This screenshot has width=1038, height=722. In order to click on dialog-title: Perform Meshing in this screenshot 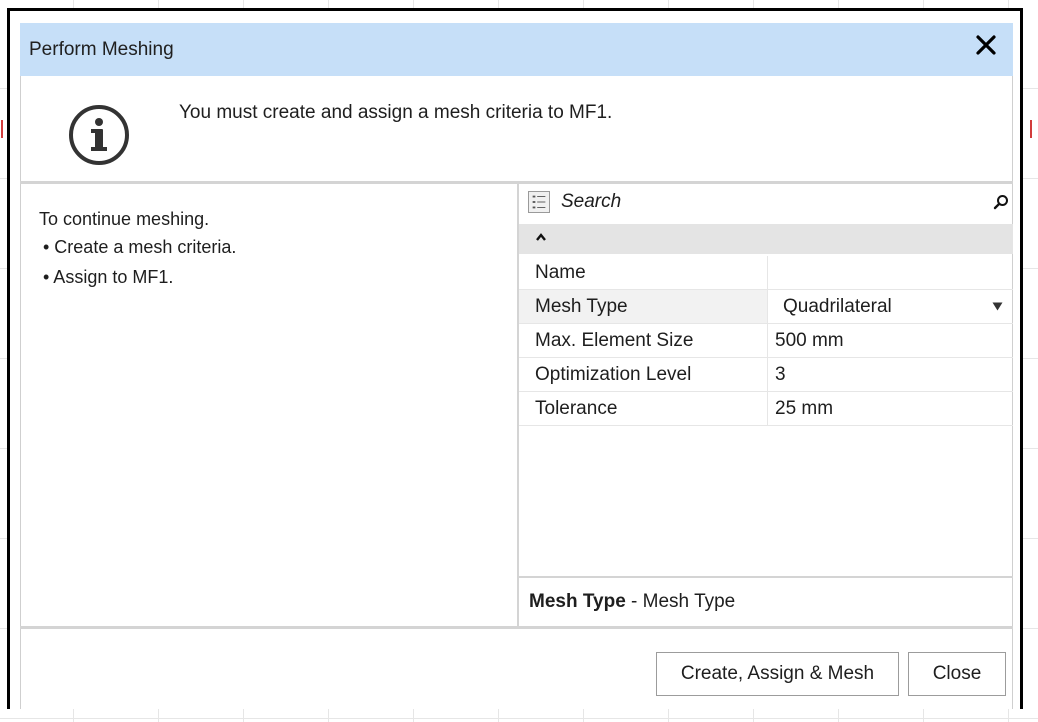, I will do `click(101, 49)`.